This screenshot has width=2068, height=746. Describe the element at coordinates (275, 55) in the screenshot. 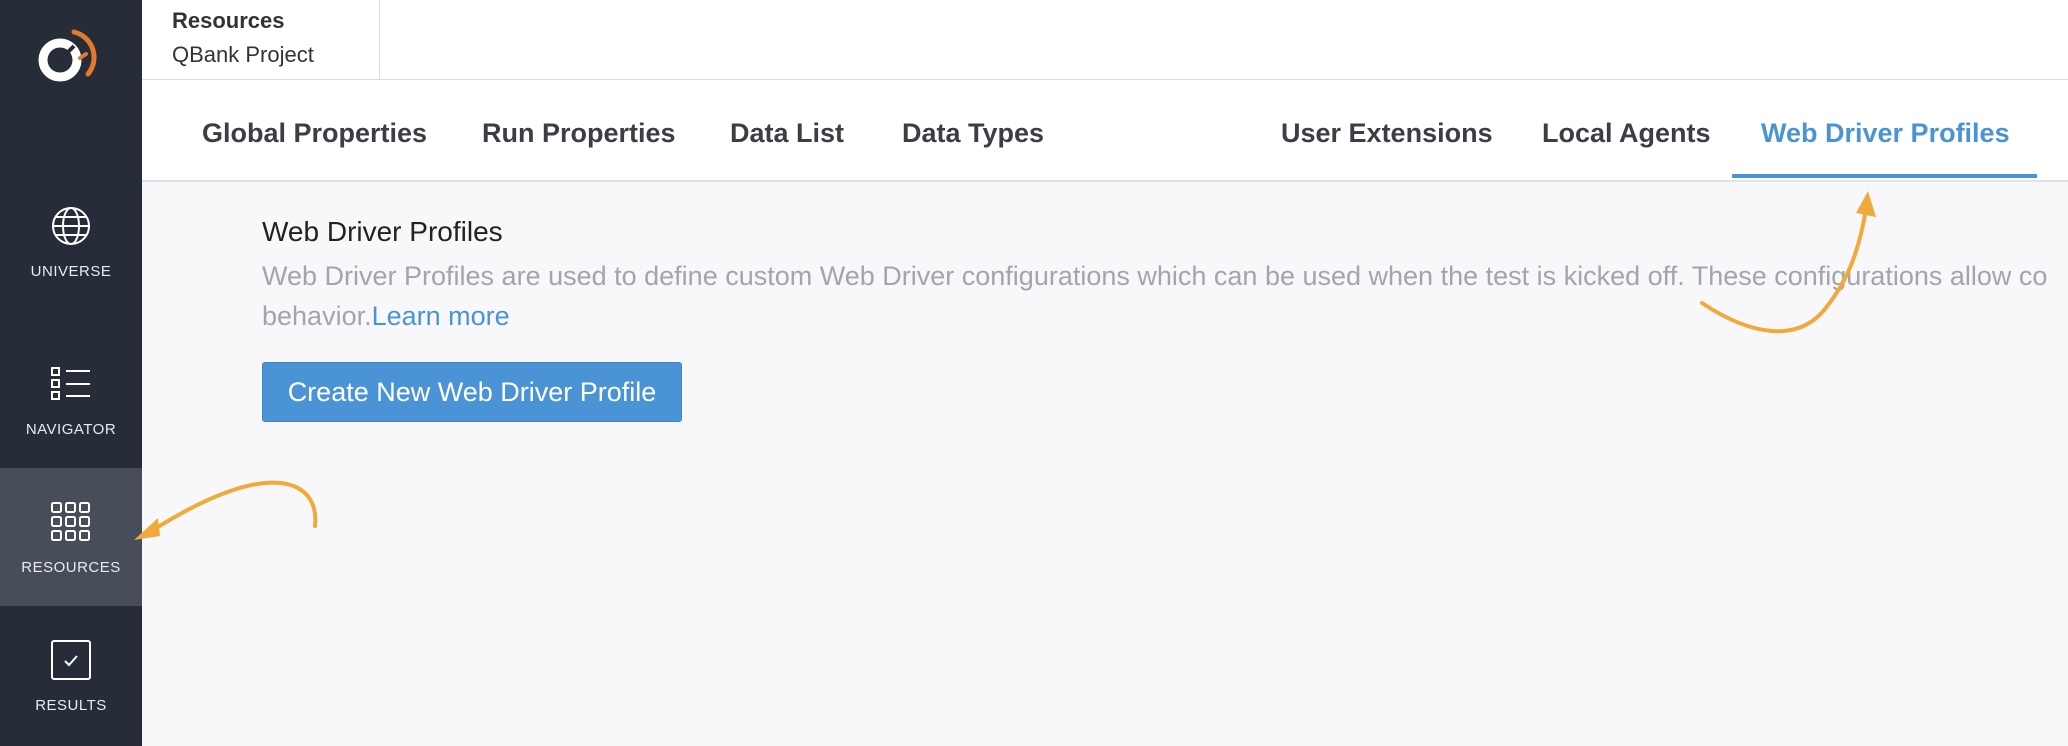

I see `breadcrumb-project: QBank Project` at that location.